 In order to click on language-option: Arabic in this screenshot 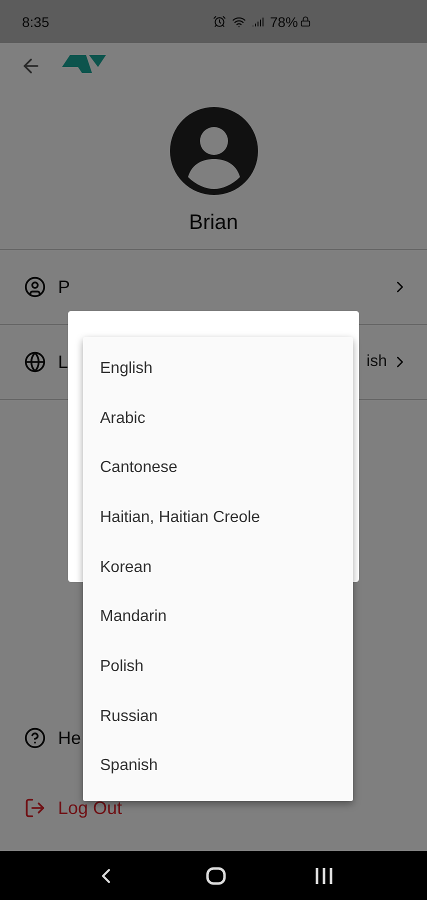, I will do `click(218, 419)`.